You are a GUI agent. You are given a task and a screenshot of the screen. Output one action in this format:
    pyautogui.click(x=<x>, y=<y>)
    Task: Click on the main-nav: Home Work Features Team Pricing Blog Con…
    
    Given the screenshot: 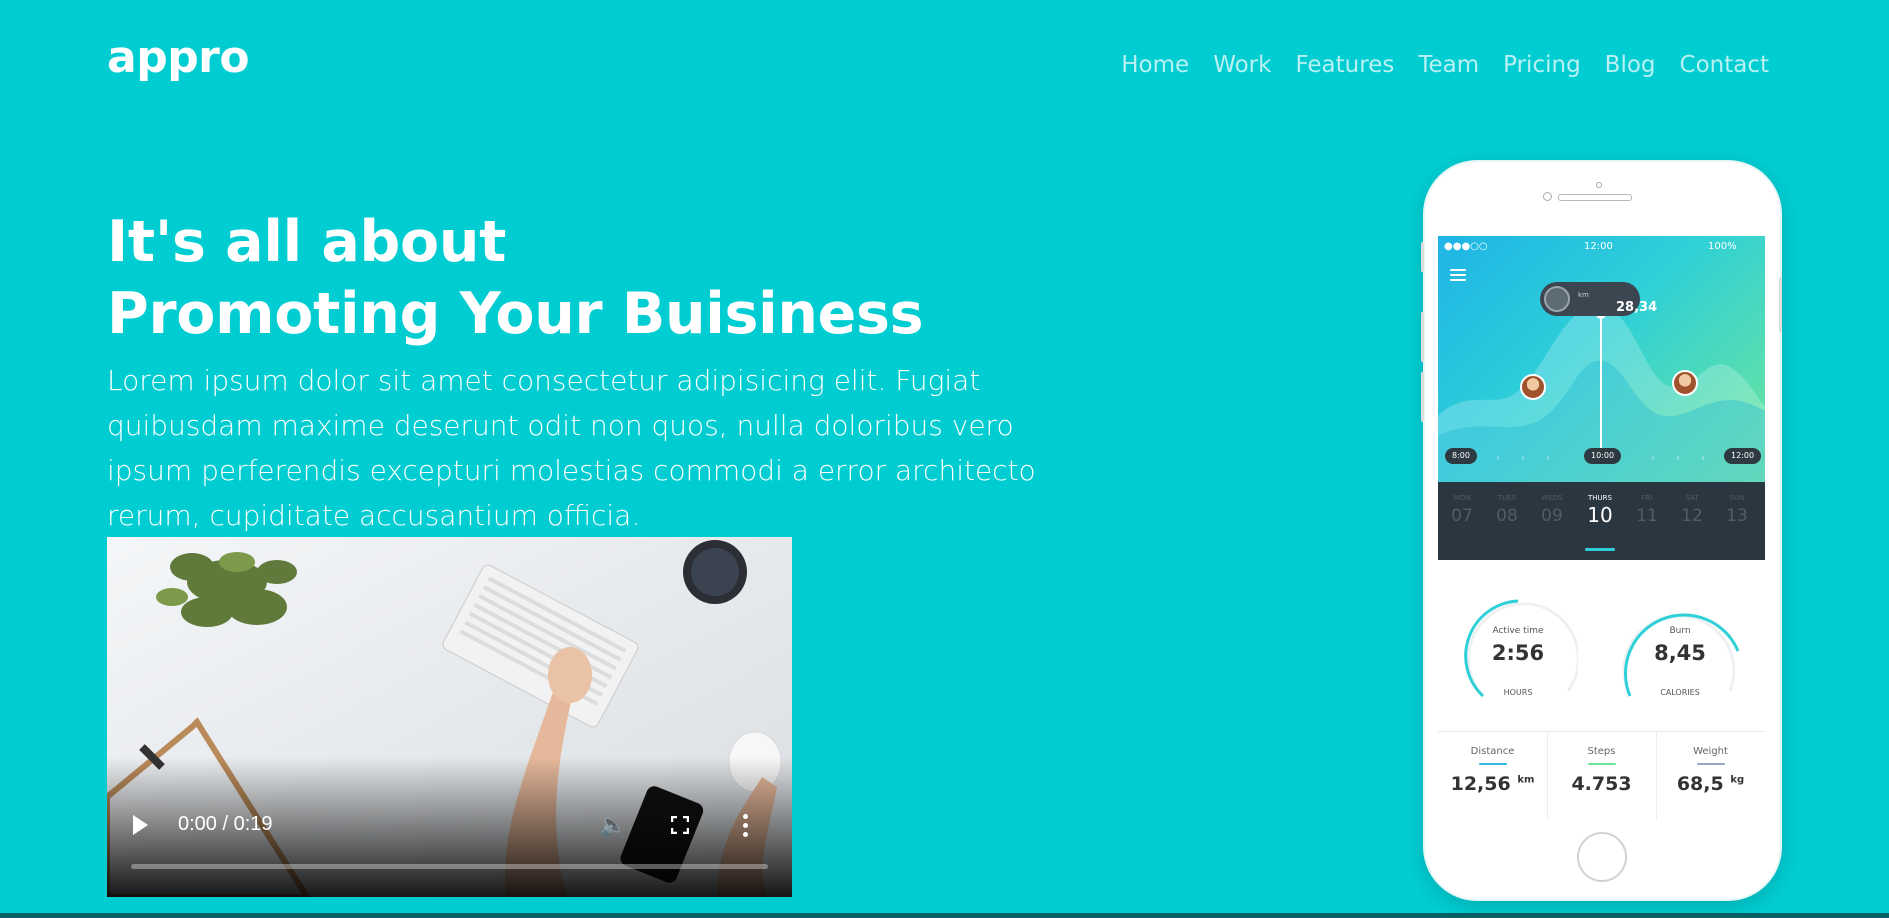 What is the action you would take?
    pyautogui.click(x=1445, y=65)
    